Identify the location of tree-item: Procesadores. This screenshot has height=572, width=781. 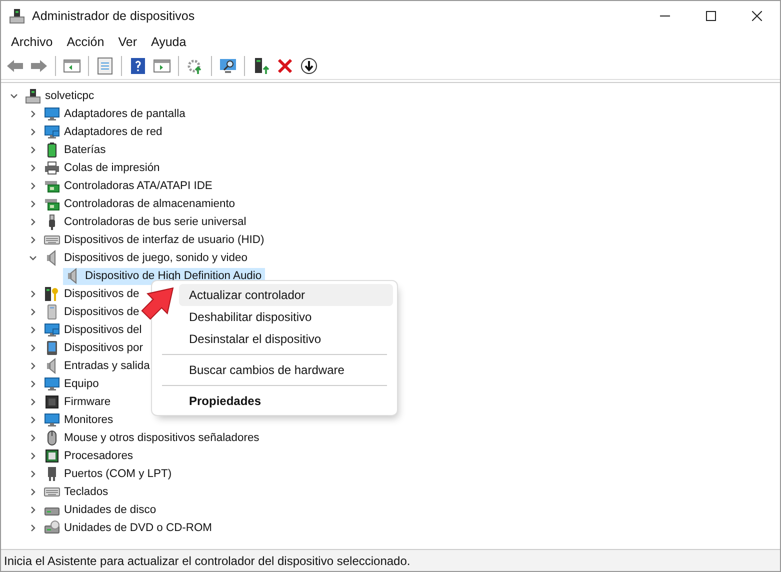
(98, 456).